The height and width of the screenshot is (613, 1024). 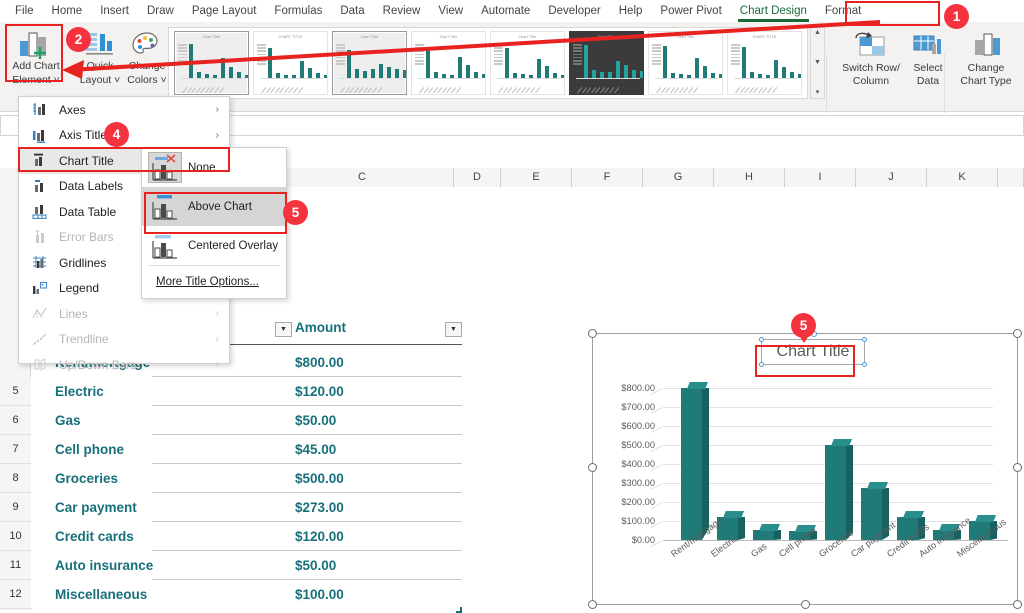 I want to click on tab-data: Data, so click(x=352, y=11).